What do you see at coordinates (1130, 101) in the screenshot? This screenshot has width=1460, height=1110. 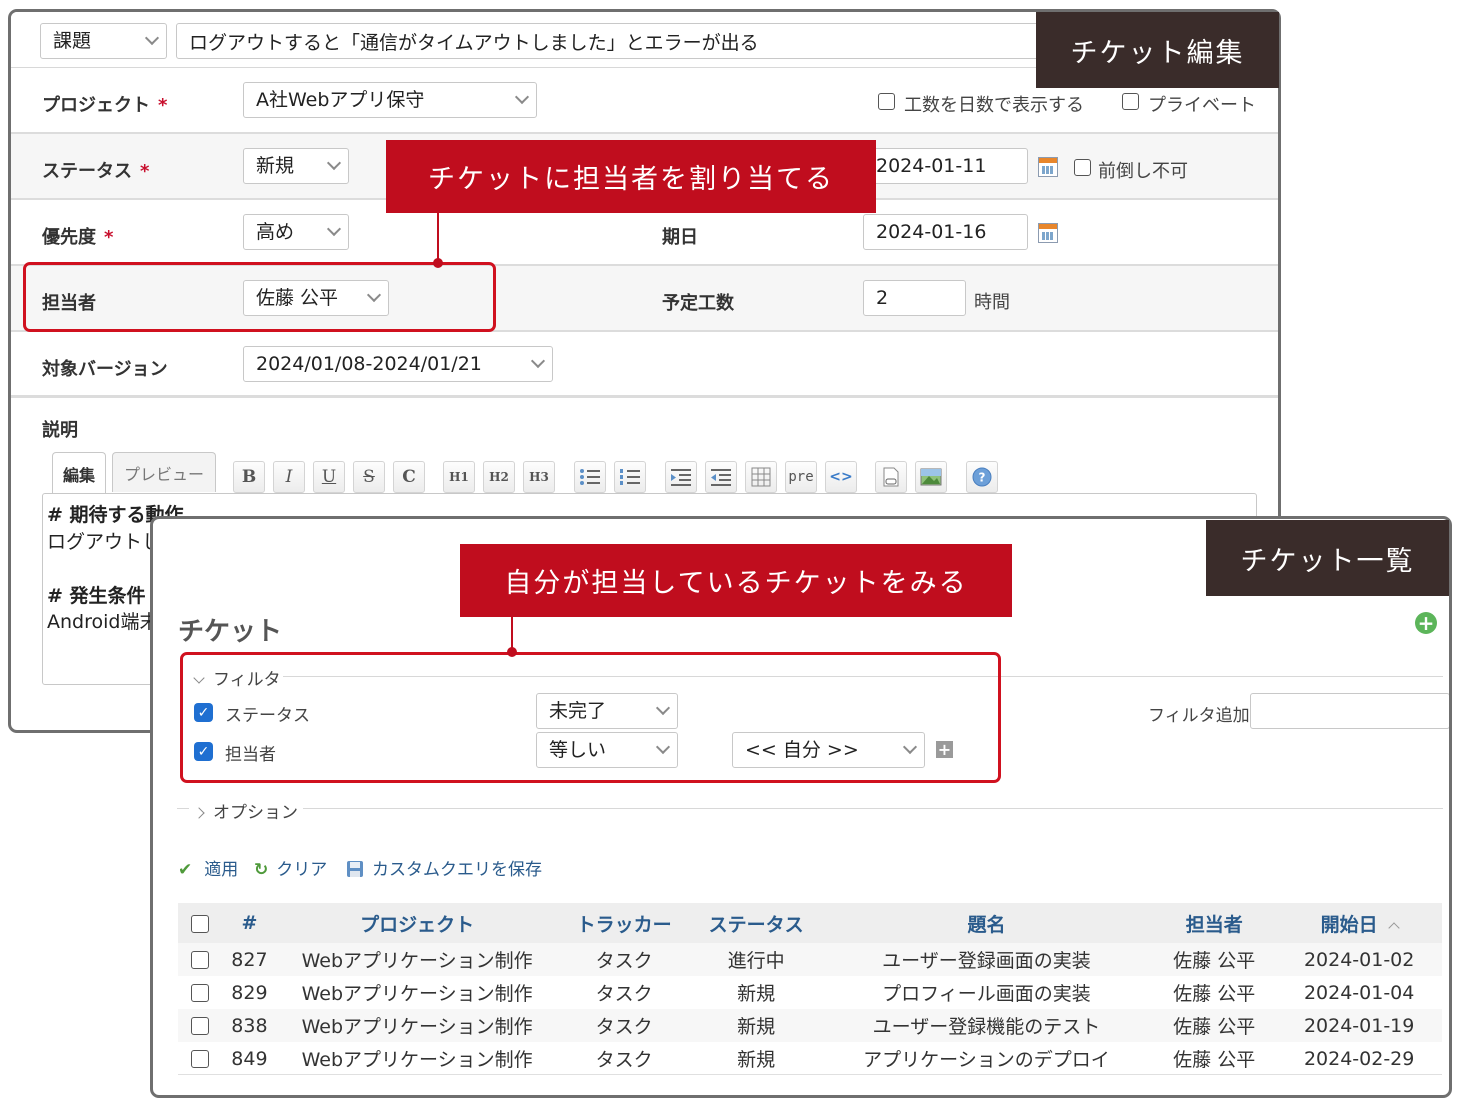 I see `private-checkbox` at bounding box center [1130, 101].